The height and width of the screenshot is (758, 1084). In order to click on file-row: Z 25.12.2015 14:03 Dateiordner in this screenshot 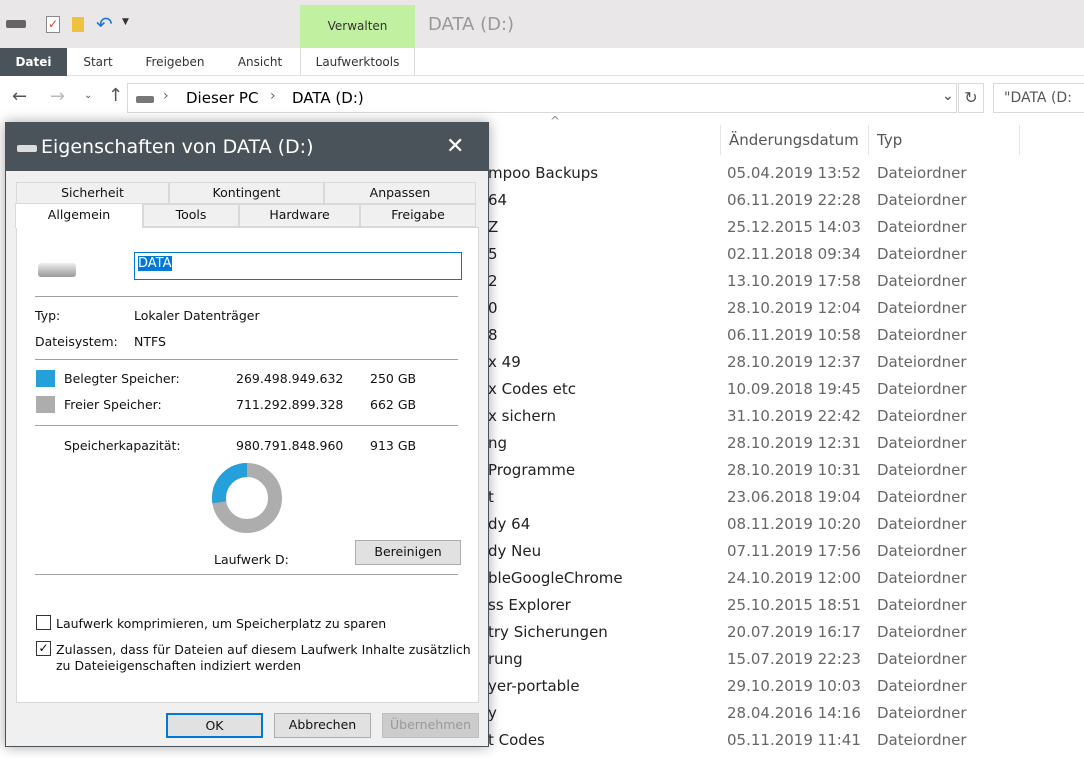, I will do `click(786, 227)`.